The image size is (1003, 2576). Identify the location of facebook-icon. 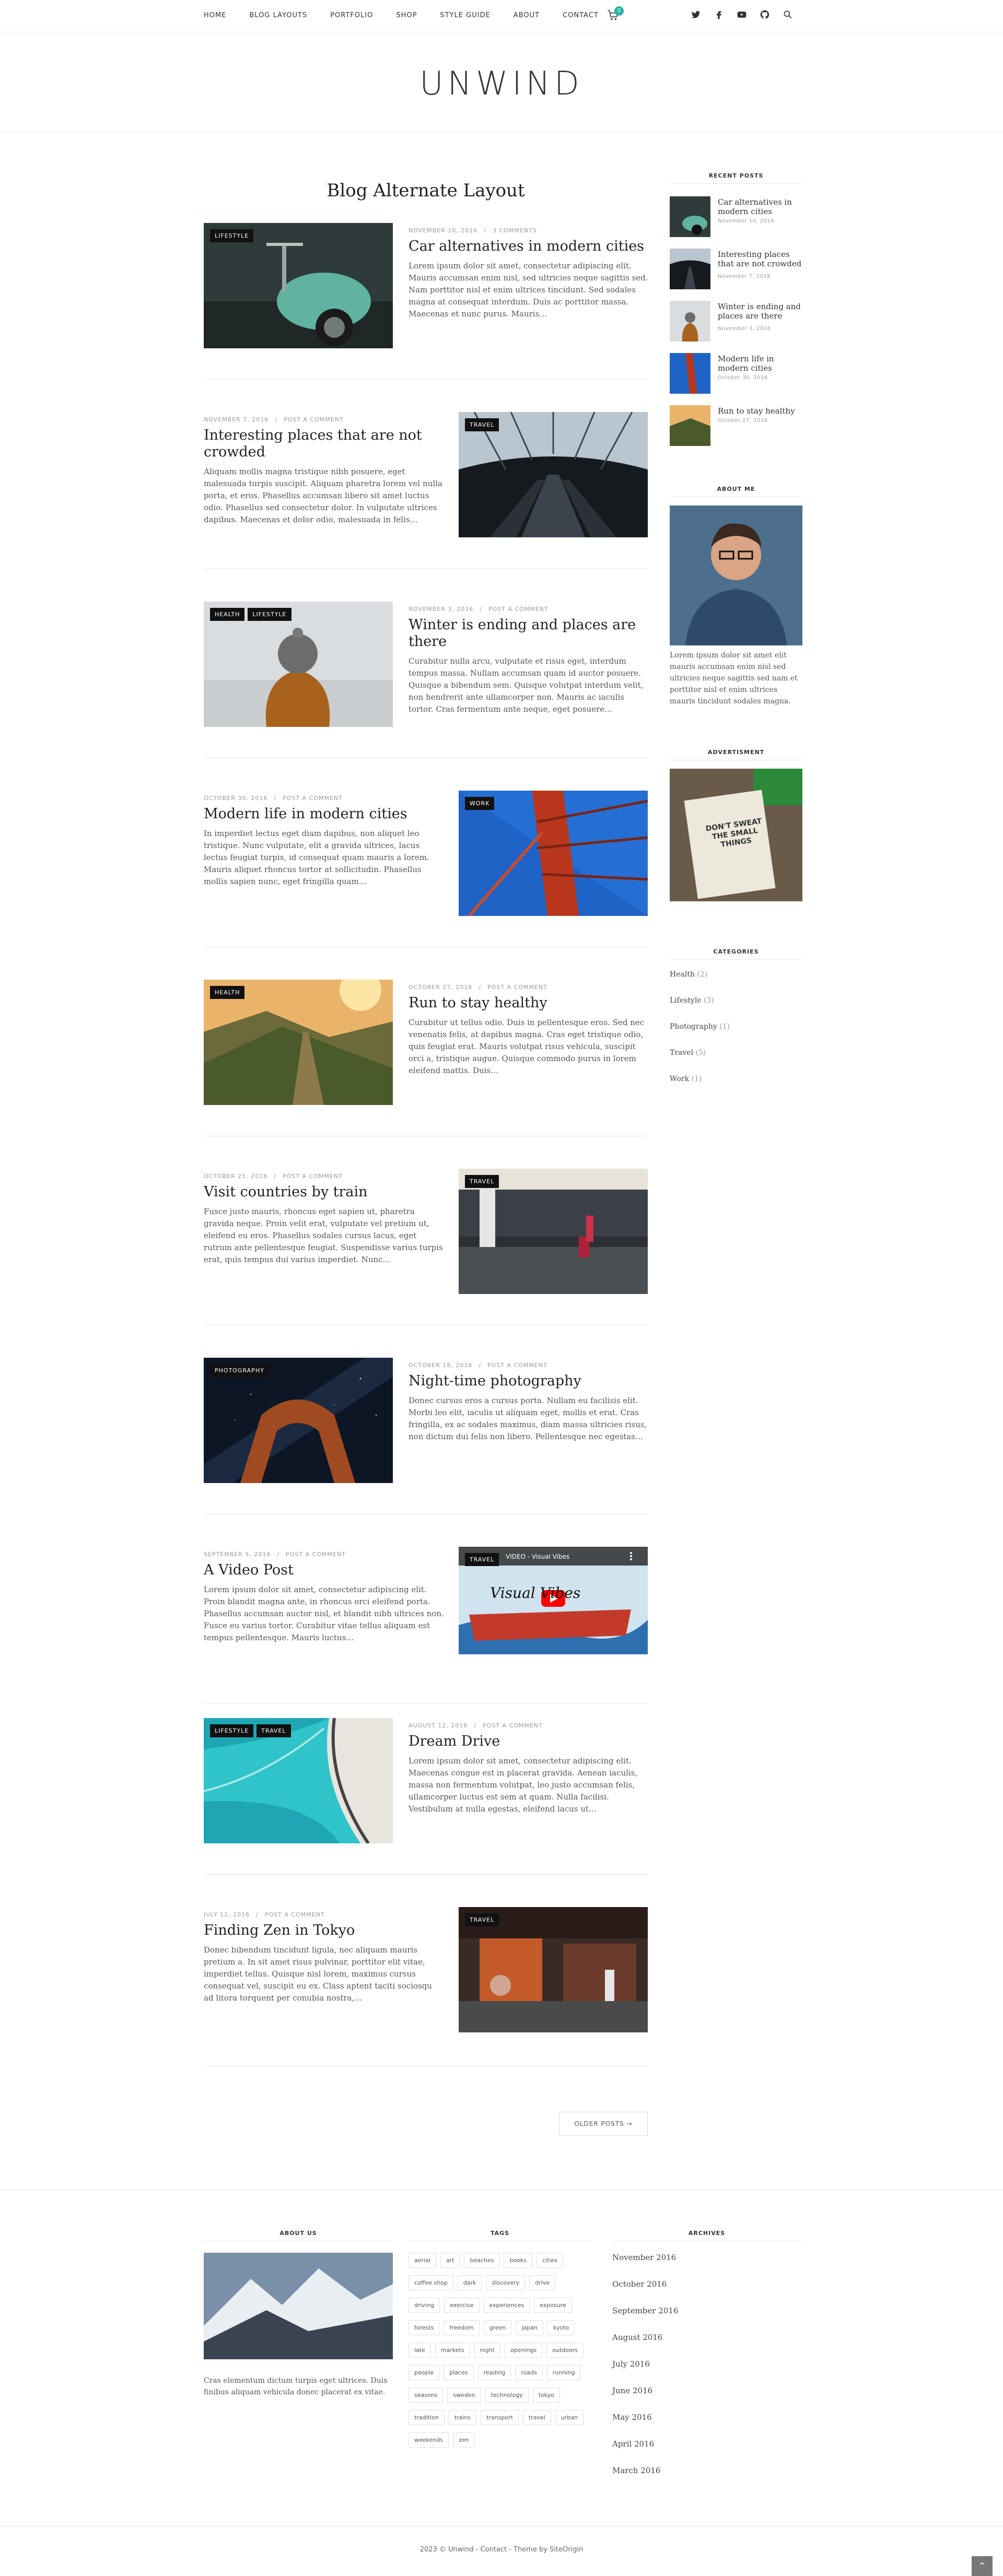
(719, 15).